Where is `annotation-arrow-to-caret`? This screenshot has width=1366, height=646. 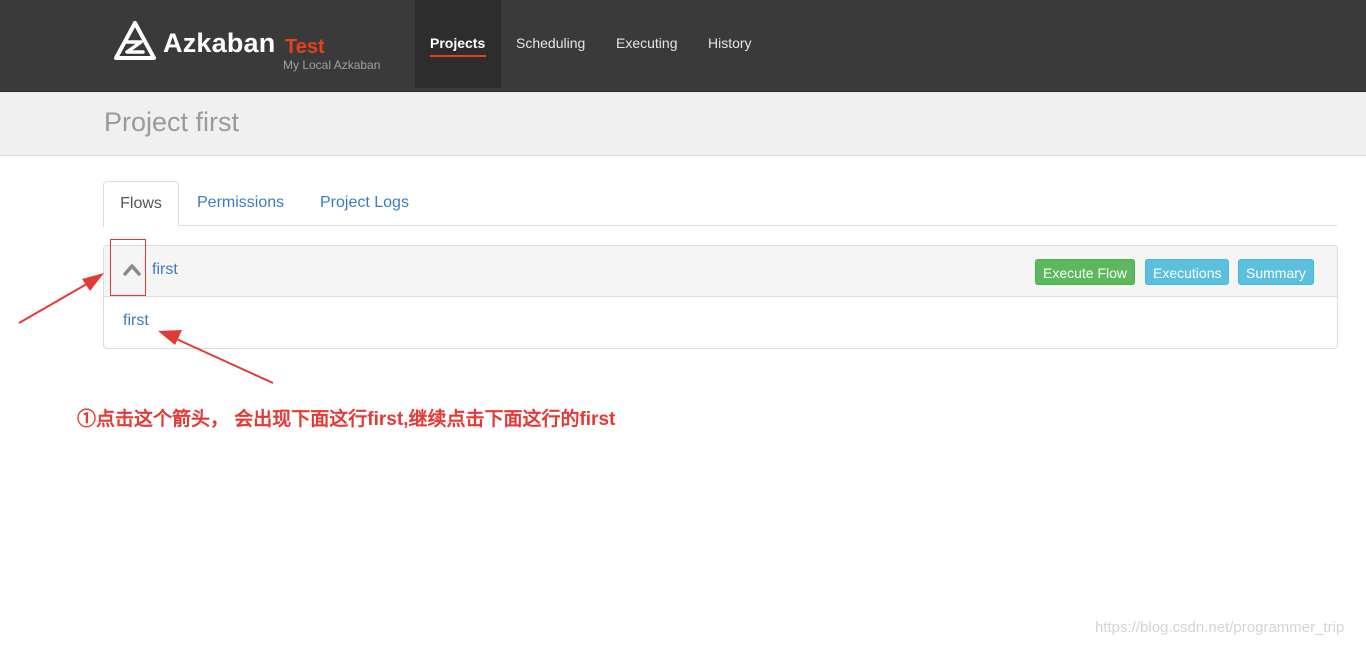 annotation-arrow-to-caret is located at coordinates (61, 298).